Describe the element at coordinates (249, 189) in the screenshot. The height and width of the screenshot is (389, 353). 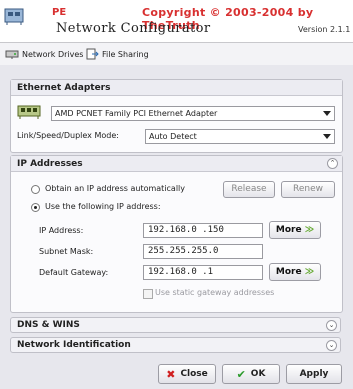
I see `release-button: Release` at that location.